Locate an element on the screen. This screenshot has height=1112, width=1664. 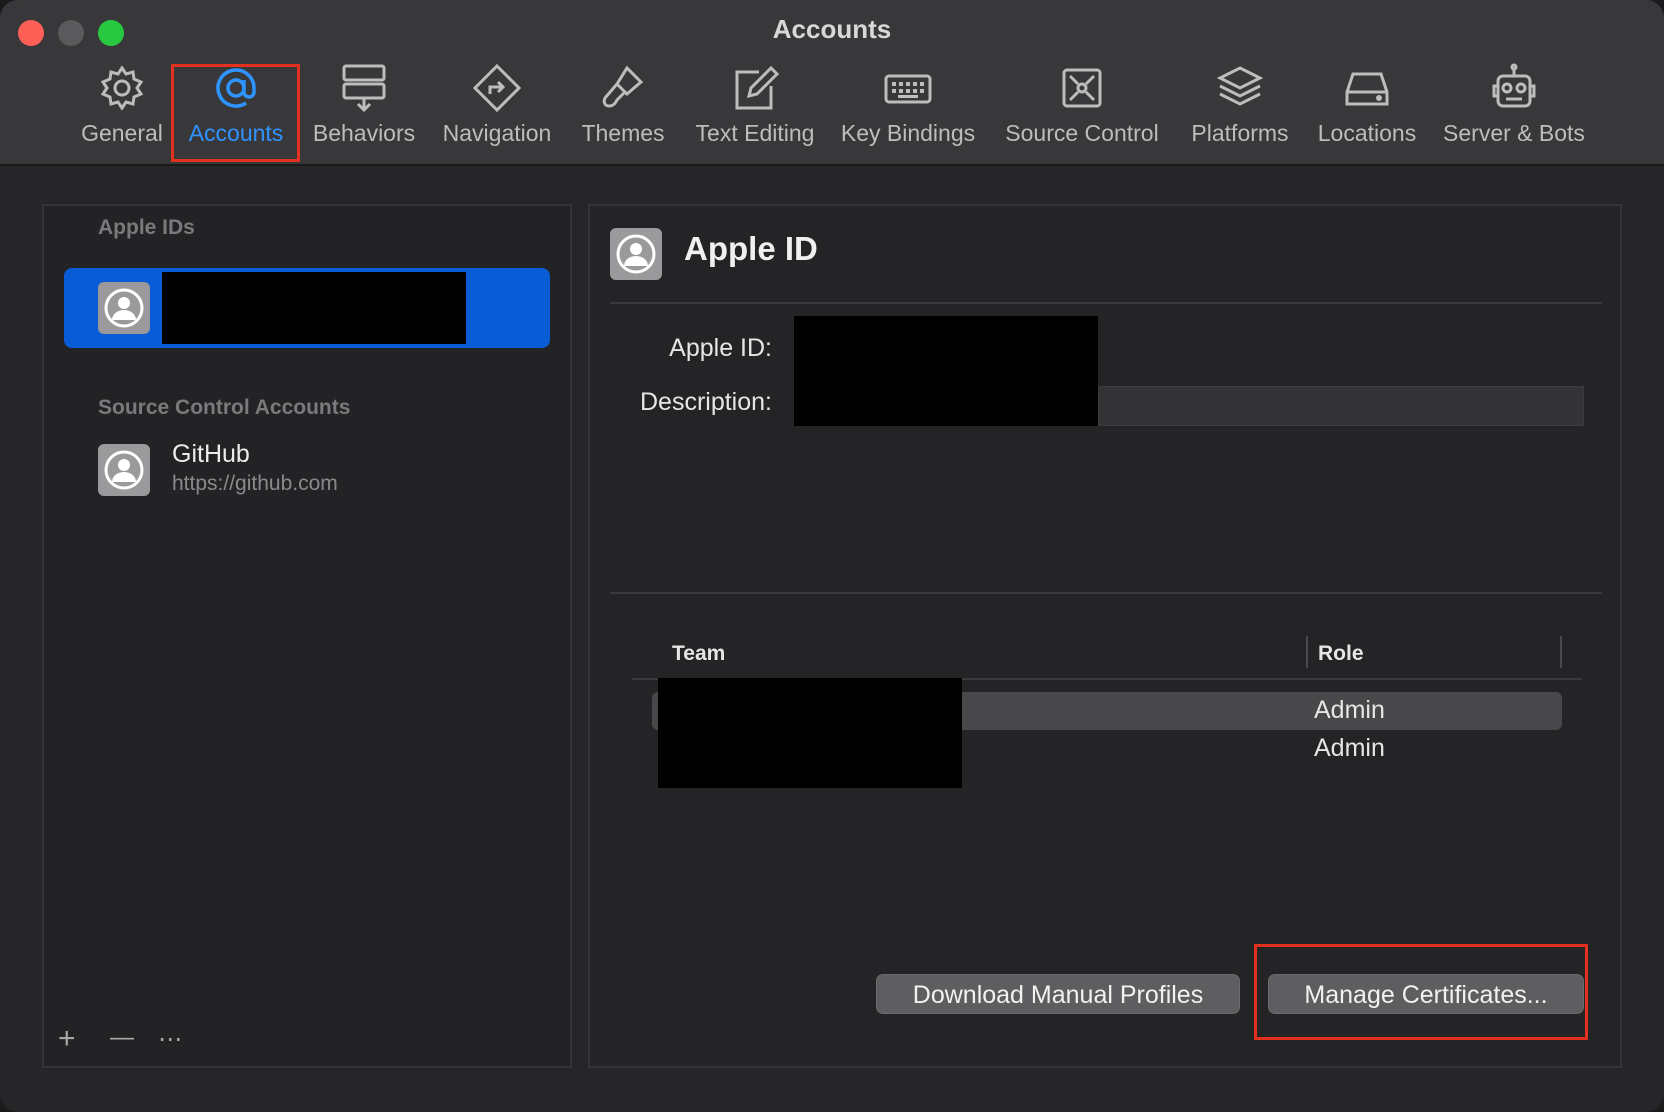
github-account-row: GitHub https://github.com is located at coordinates (307, 473).